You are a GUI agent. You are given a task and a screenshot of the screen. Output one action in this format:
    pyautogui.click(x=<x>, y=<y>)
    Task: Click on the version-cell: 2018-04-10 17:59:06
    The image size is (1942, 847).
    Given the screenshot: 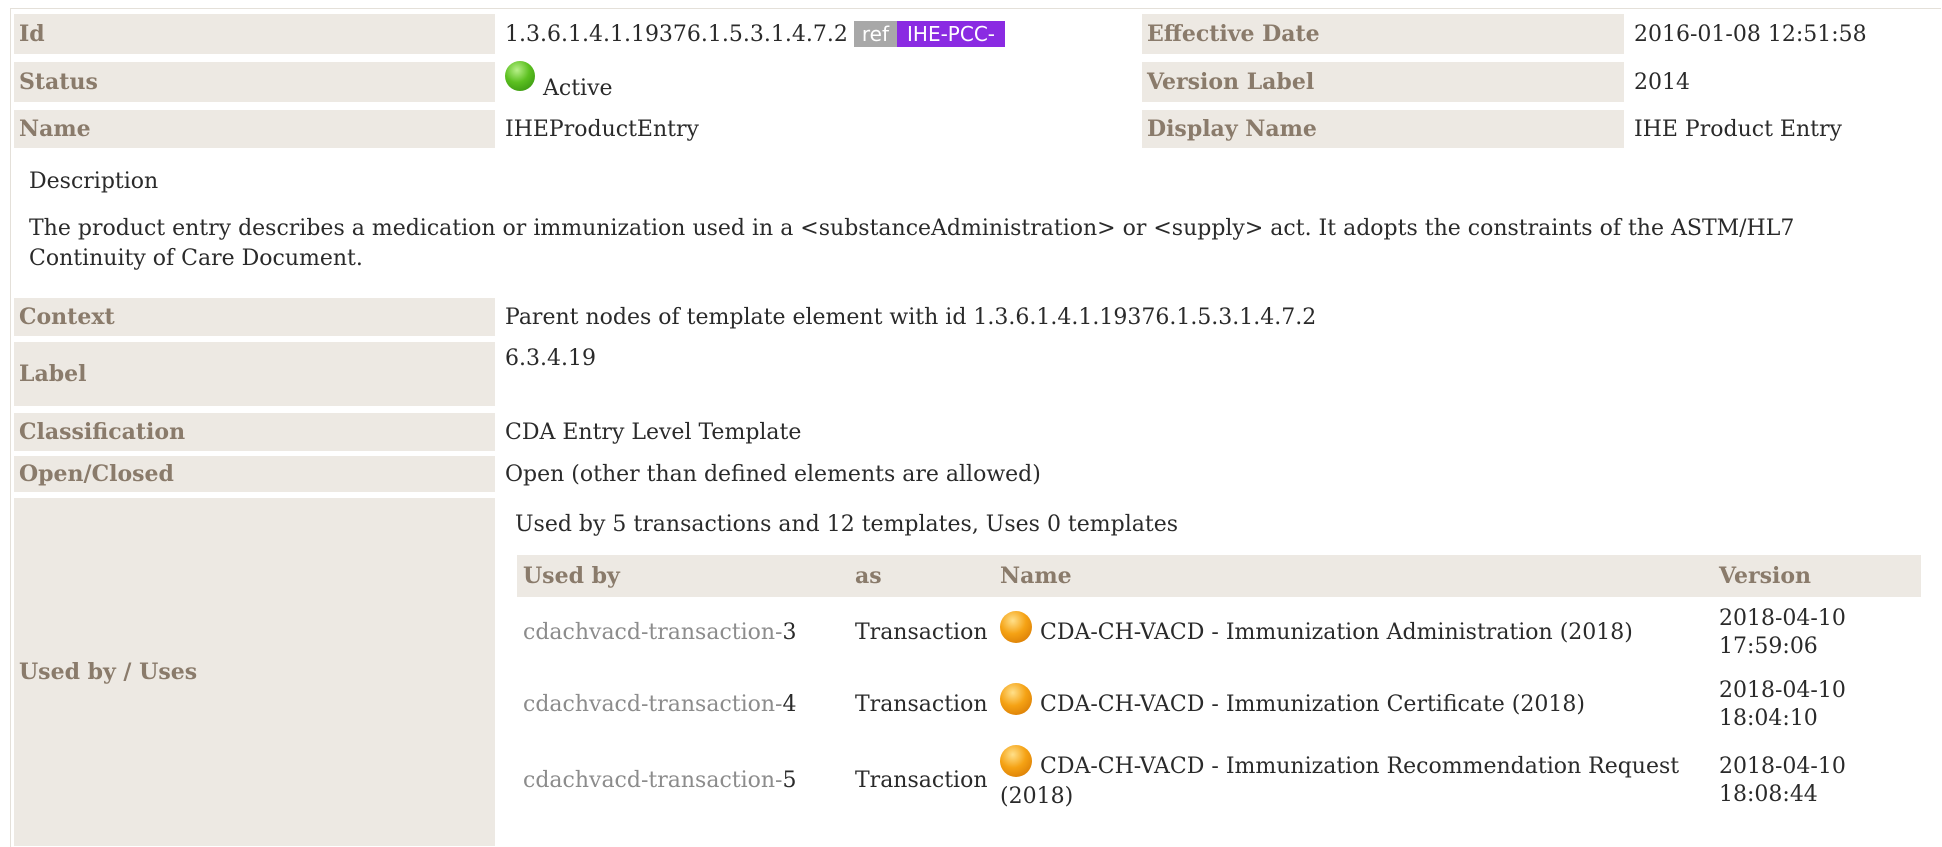 What is the action you would take?
    pyautogui.click(x=1817, y=633)
    